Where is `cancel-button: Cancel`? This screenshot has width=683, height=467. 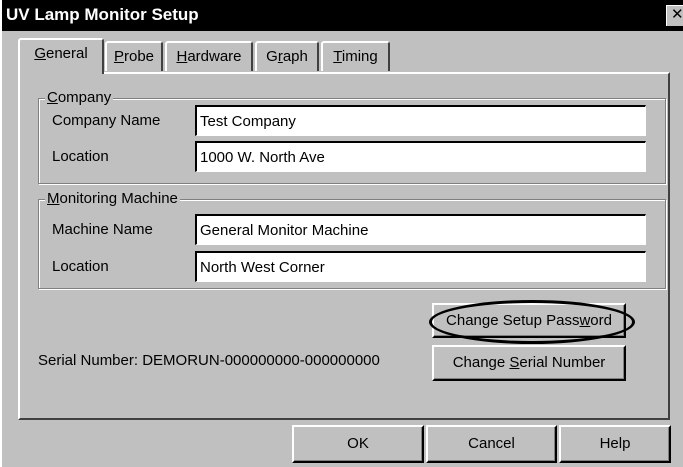
cancel-button: Cancel is located at coordinates (491, 444).